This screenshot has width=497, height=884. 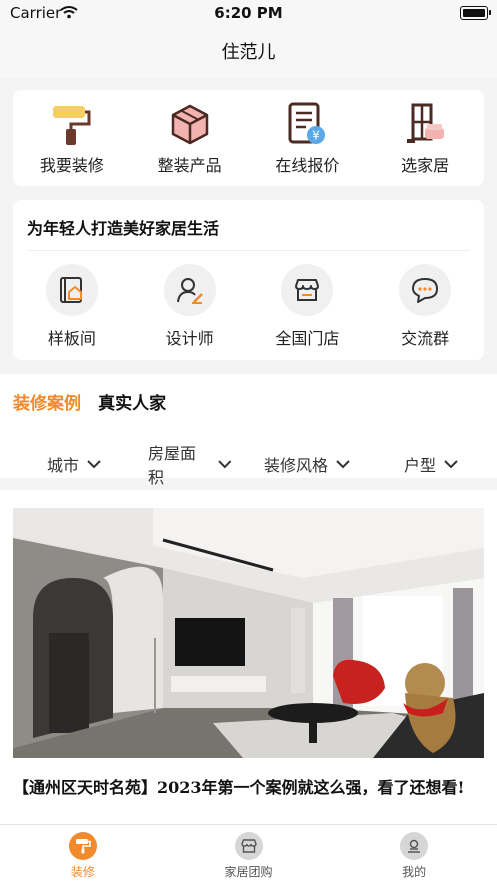 What do you see at coordinates (172, 465) in the screenshot?
I see `filter-label: 房屋面积` at bounding box center [172, 465].